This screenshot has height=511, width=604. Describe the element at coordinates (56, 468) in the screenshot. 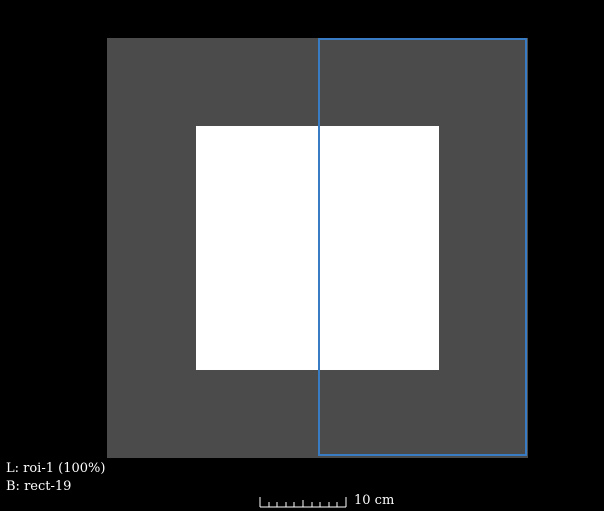

I see `left-layer-label: L: roi-1 (100%)` at that location.